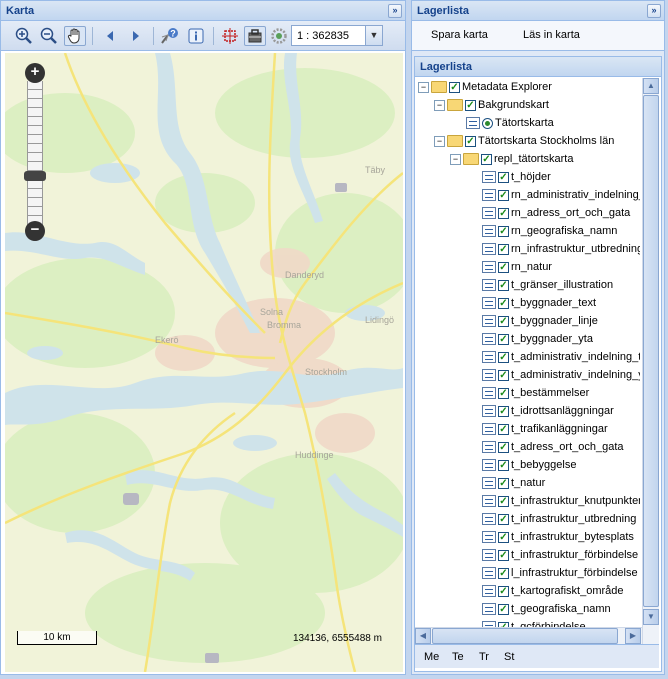 The image size is (668, 679). Describe the element at coordinates (487, 123) in the screenshot. I see `radio-selected-icon` at that location.